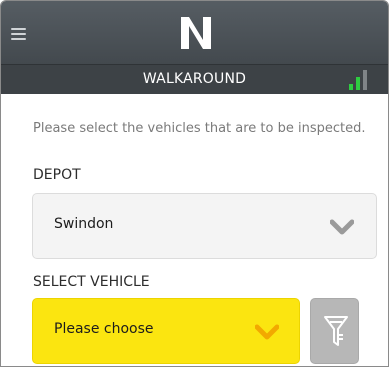 The width and height of the screenshot is (389, 367). What do you see at coordinates (57, 175) in the screenshot?
I see `depot-label: DEPOT` at bounding box center [57, 175].